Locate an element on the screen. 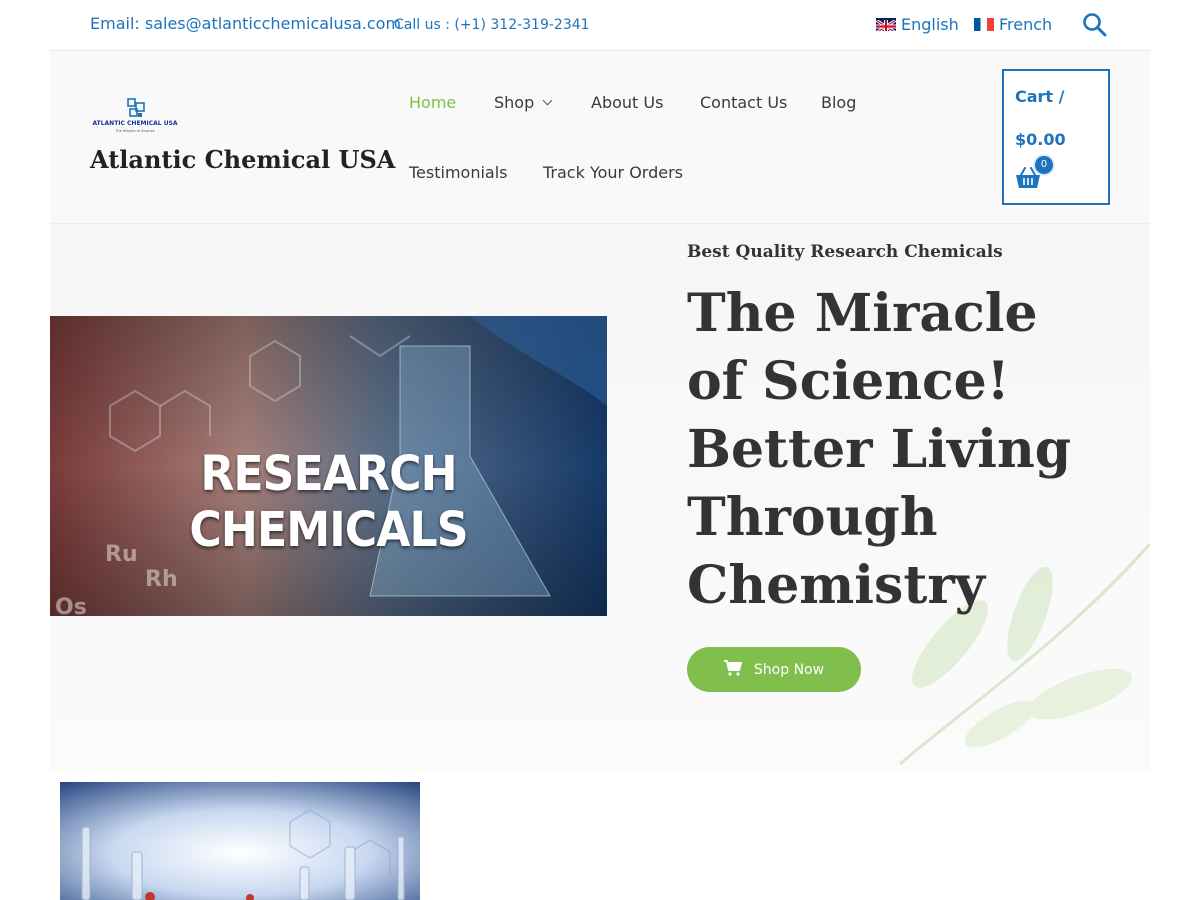 Image resolution: width=1200 pixels, height=900 pixels. lab-glassware-image is located at coordinates (240, 841).